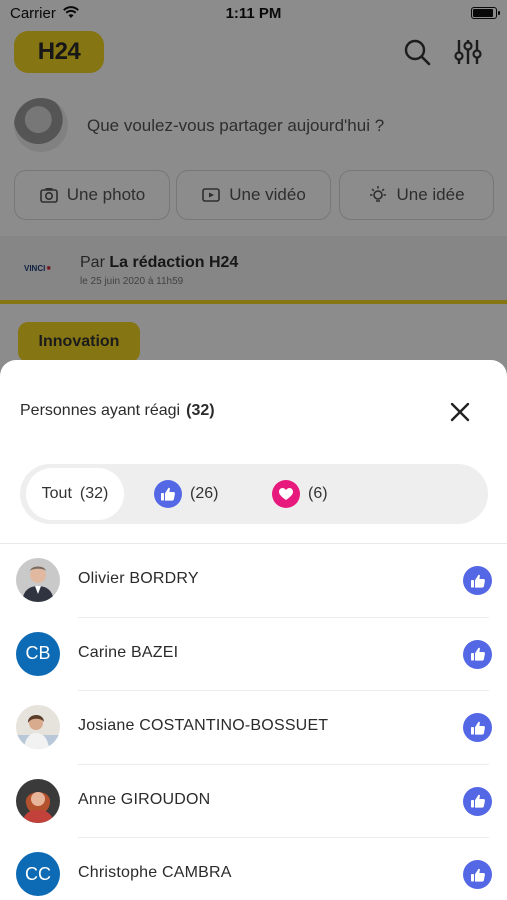  What do you see at coordinates (460, 412) in the screenshot?
I see `close-icon` at bounding box center [460, 412].